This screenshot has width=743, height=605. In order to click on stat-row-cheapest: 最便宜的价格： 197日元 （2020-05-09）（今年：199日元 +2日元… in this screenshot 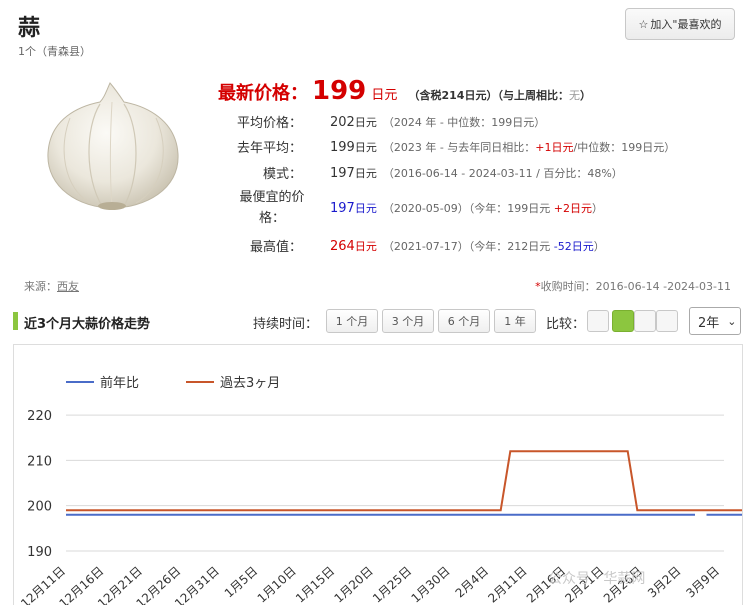, I will do `click(412, 208)`.